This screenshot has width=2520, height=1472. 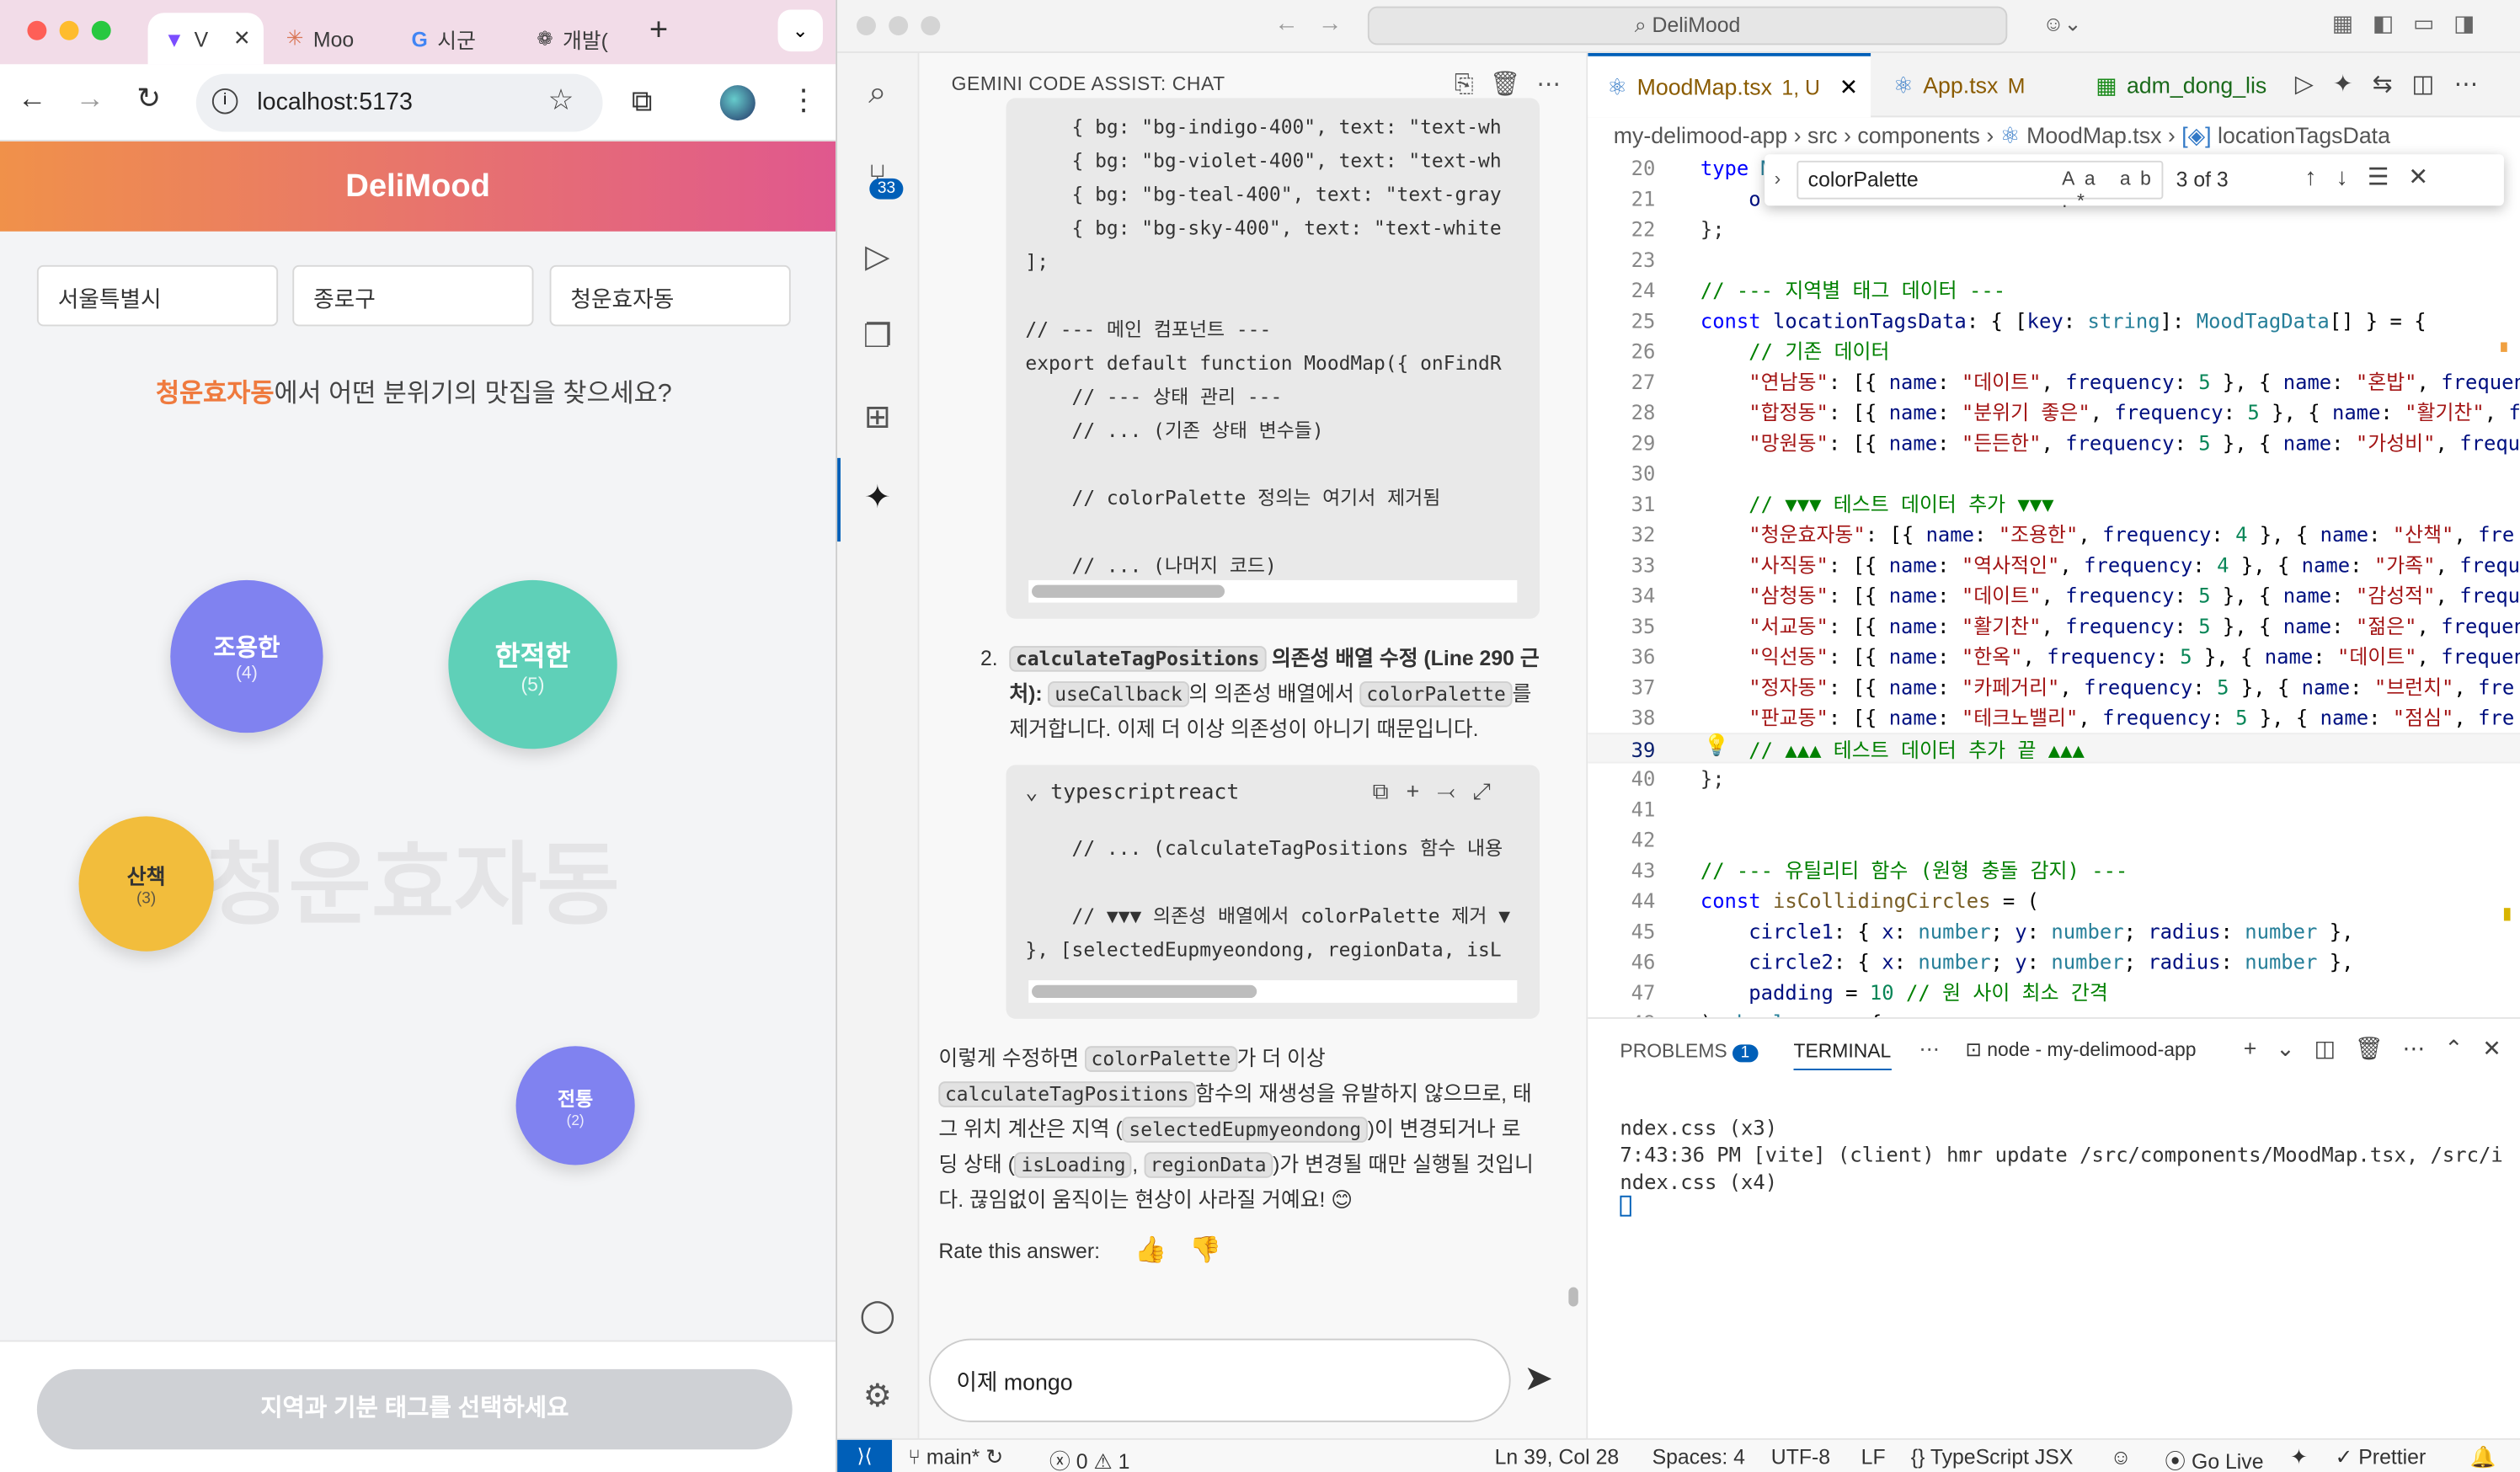 What do you see at coordinates (1151, 1251) in the screenshot?
I see `thumbs-up-icon: 👍` at bounding box center [1151, 1251].